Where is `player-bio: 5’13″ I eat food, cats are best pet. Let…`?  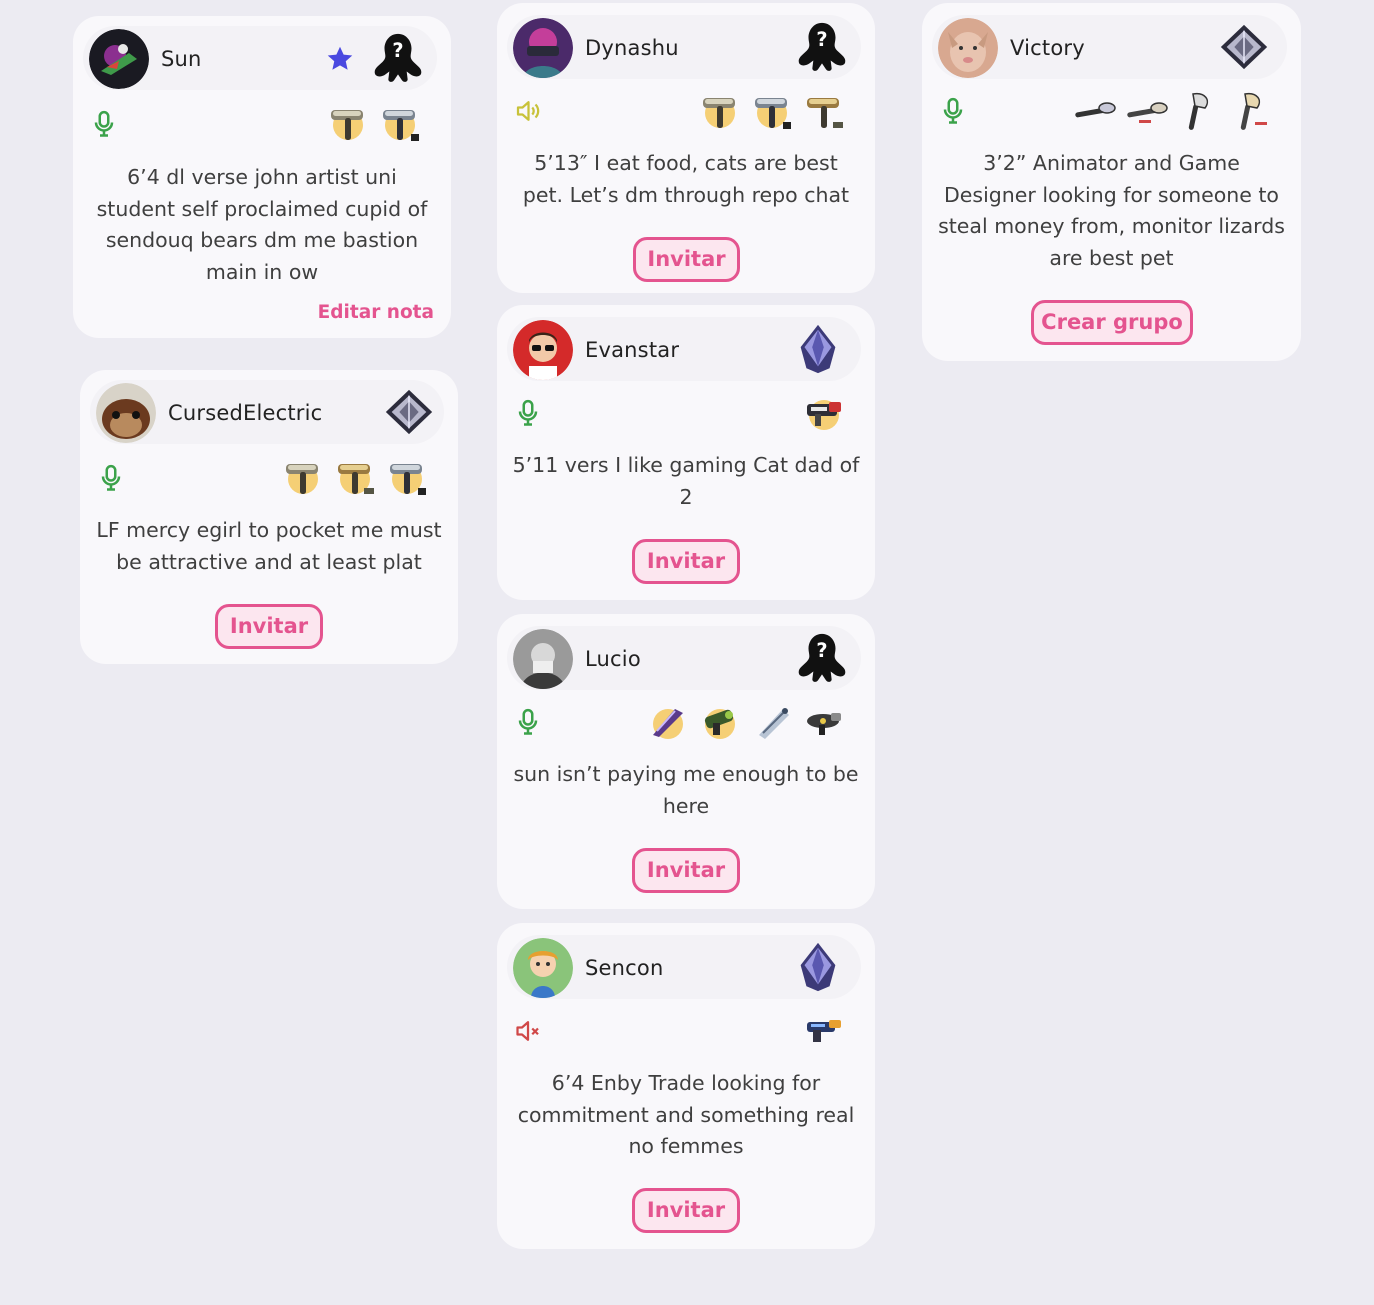
player-bio: 5’13″ I eat food, cats are best pet. Let… is located at coordinates (686, 179).